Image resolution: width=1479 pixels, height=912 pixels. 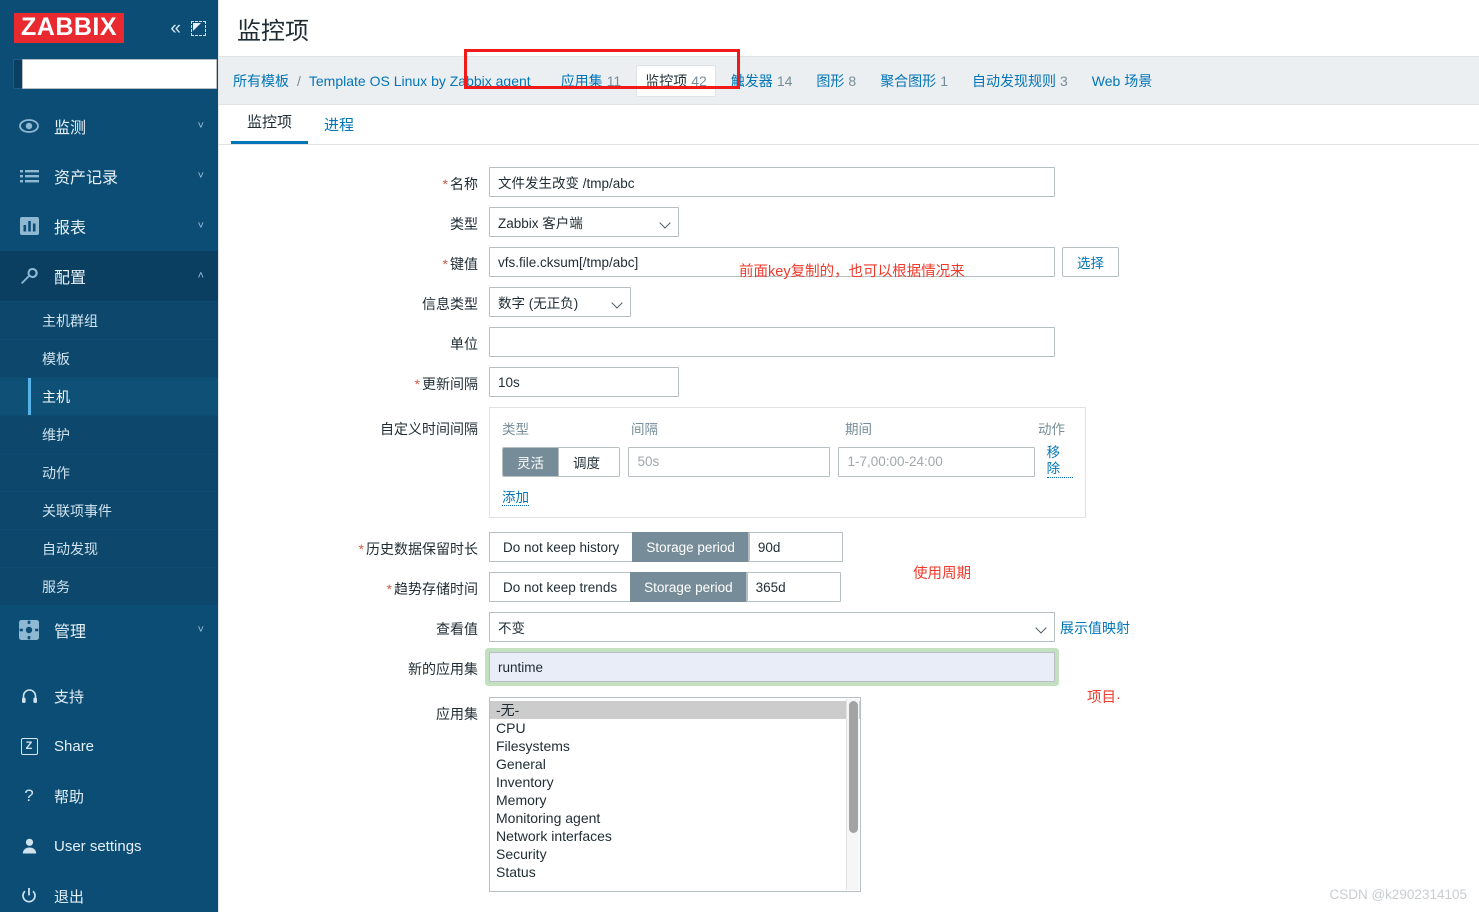 I want to click on custom-interval-row: 灵活 调度 移除, so click(x=788, y=462).